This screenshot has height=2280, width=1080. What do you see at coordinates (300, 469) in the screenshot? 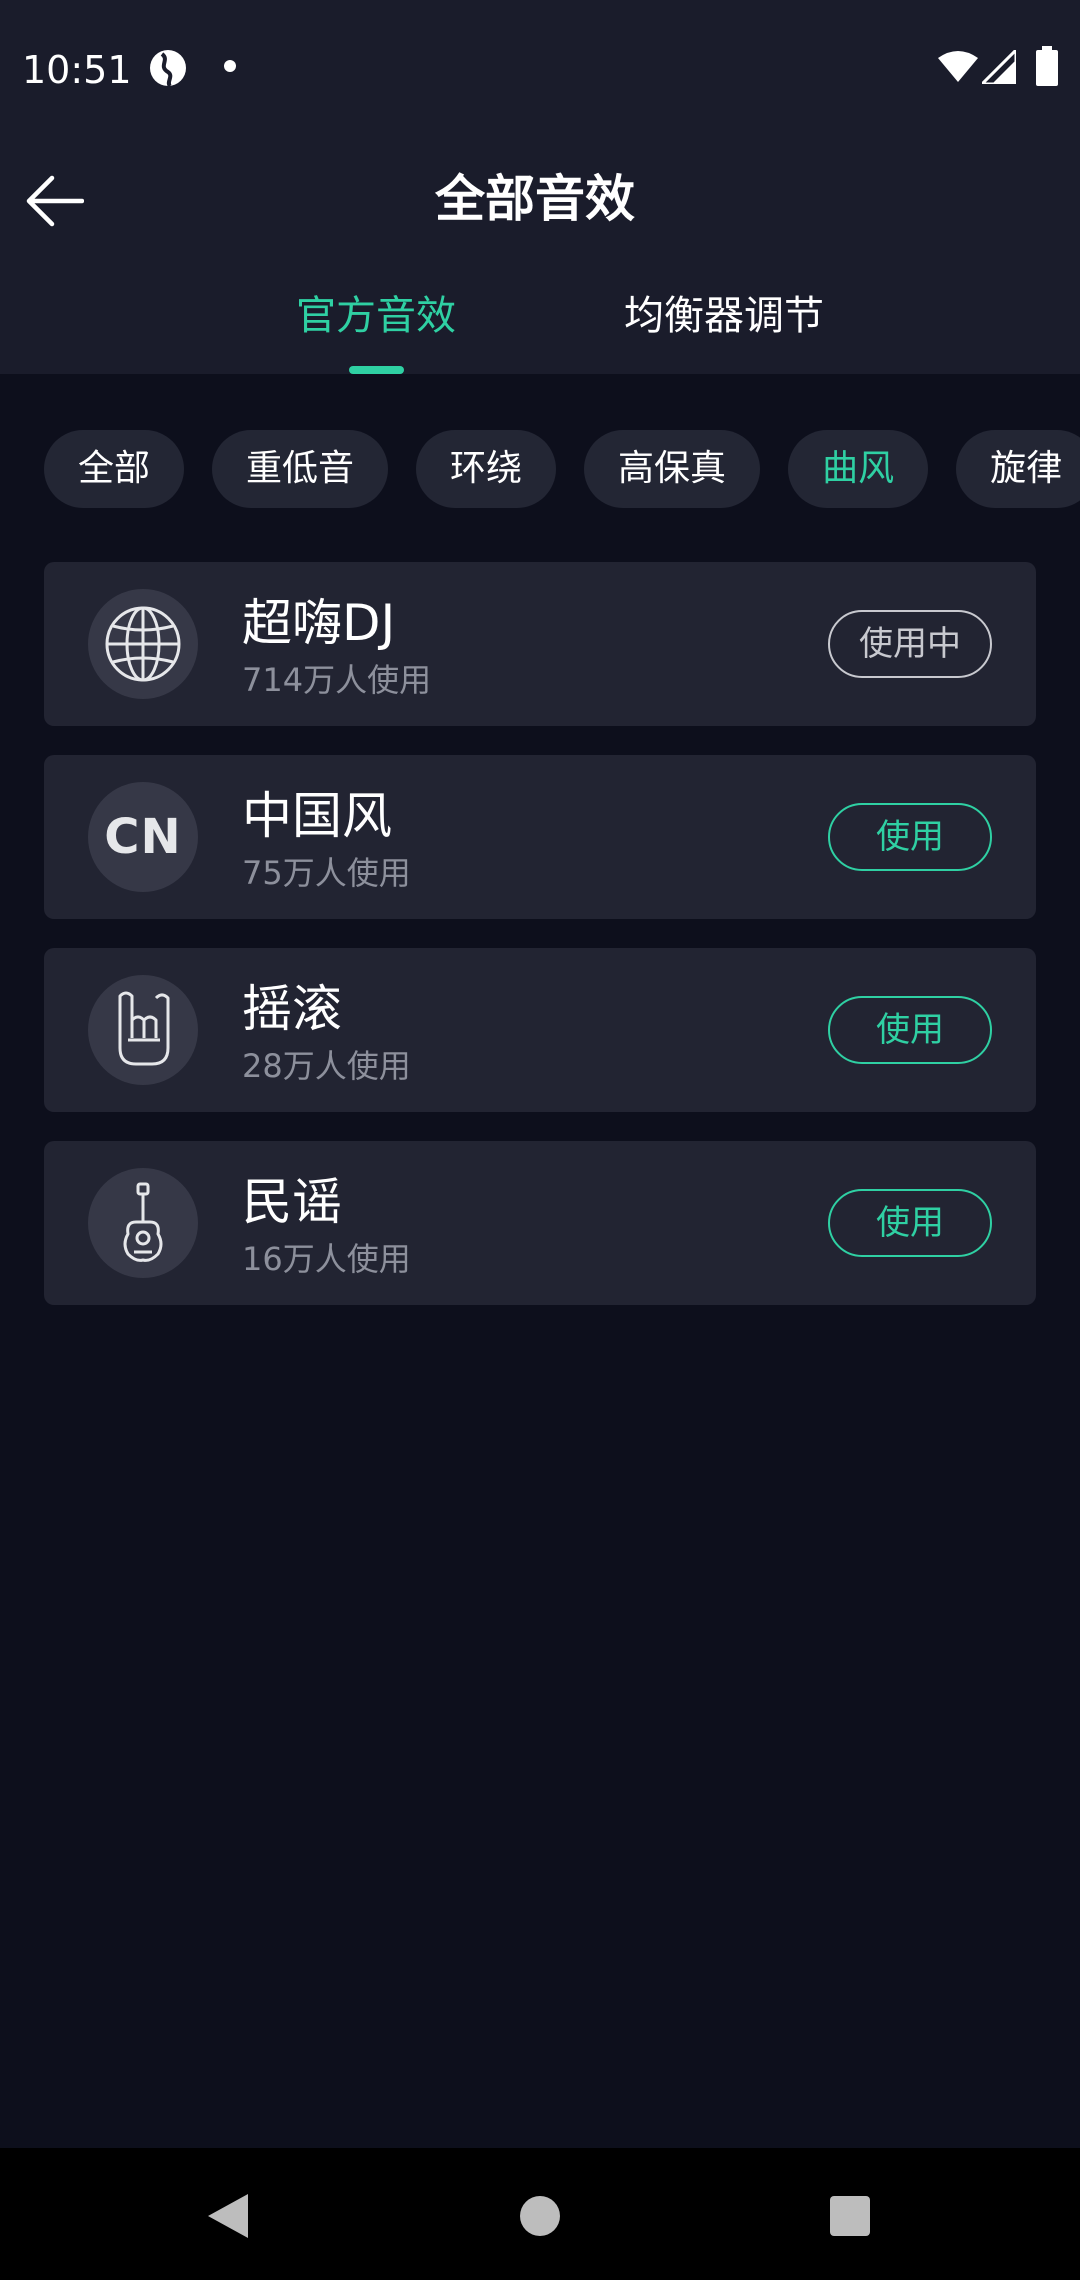
I see `chip-bass: 重低音` at bounding box center [300, 469].